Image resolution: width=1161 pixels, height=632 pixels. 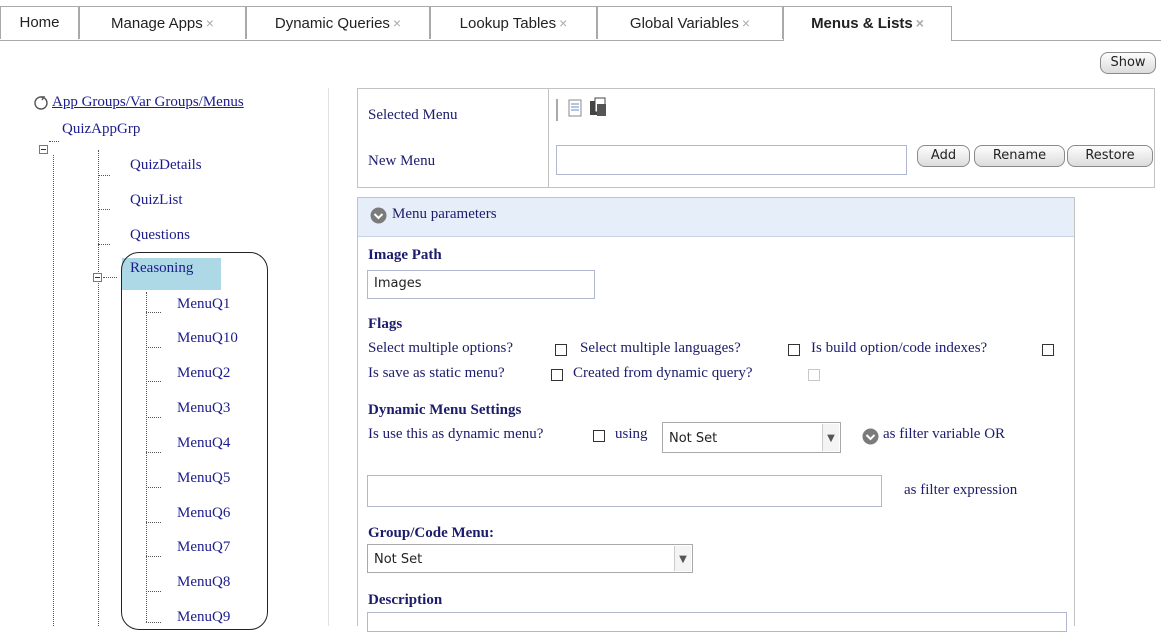 I want to click on tab-menus-lists: Menus & Lists ×, so click(x=867, y=23).